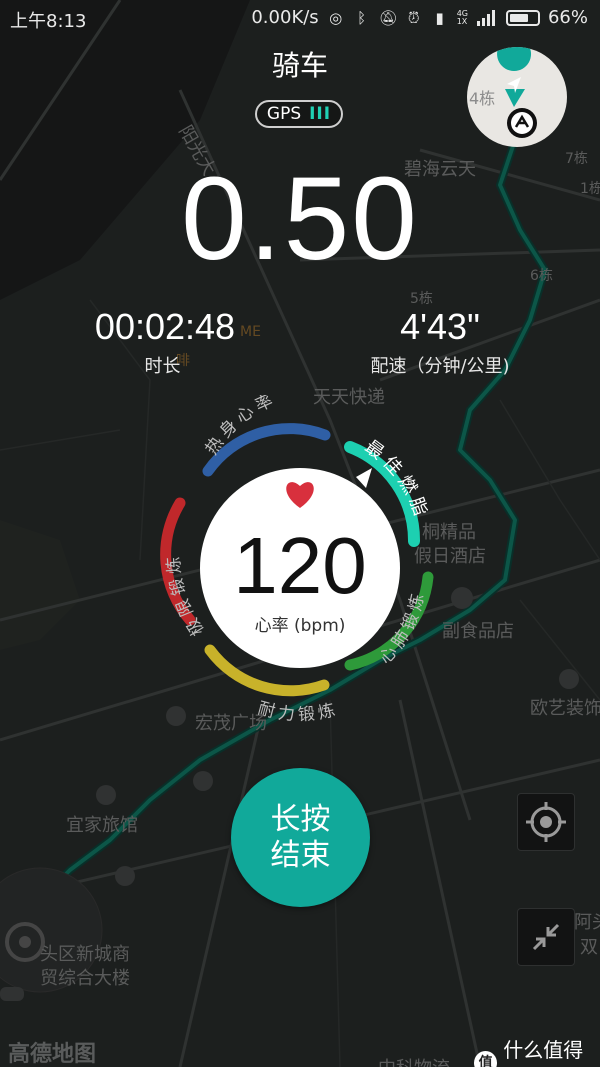 The height and width of the screenshot is (1067, 600). Describe the element at coordinates (462, 21) in the screenshot. I see `network-type-1x: 1X` at that location.